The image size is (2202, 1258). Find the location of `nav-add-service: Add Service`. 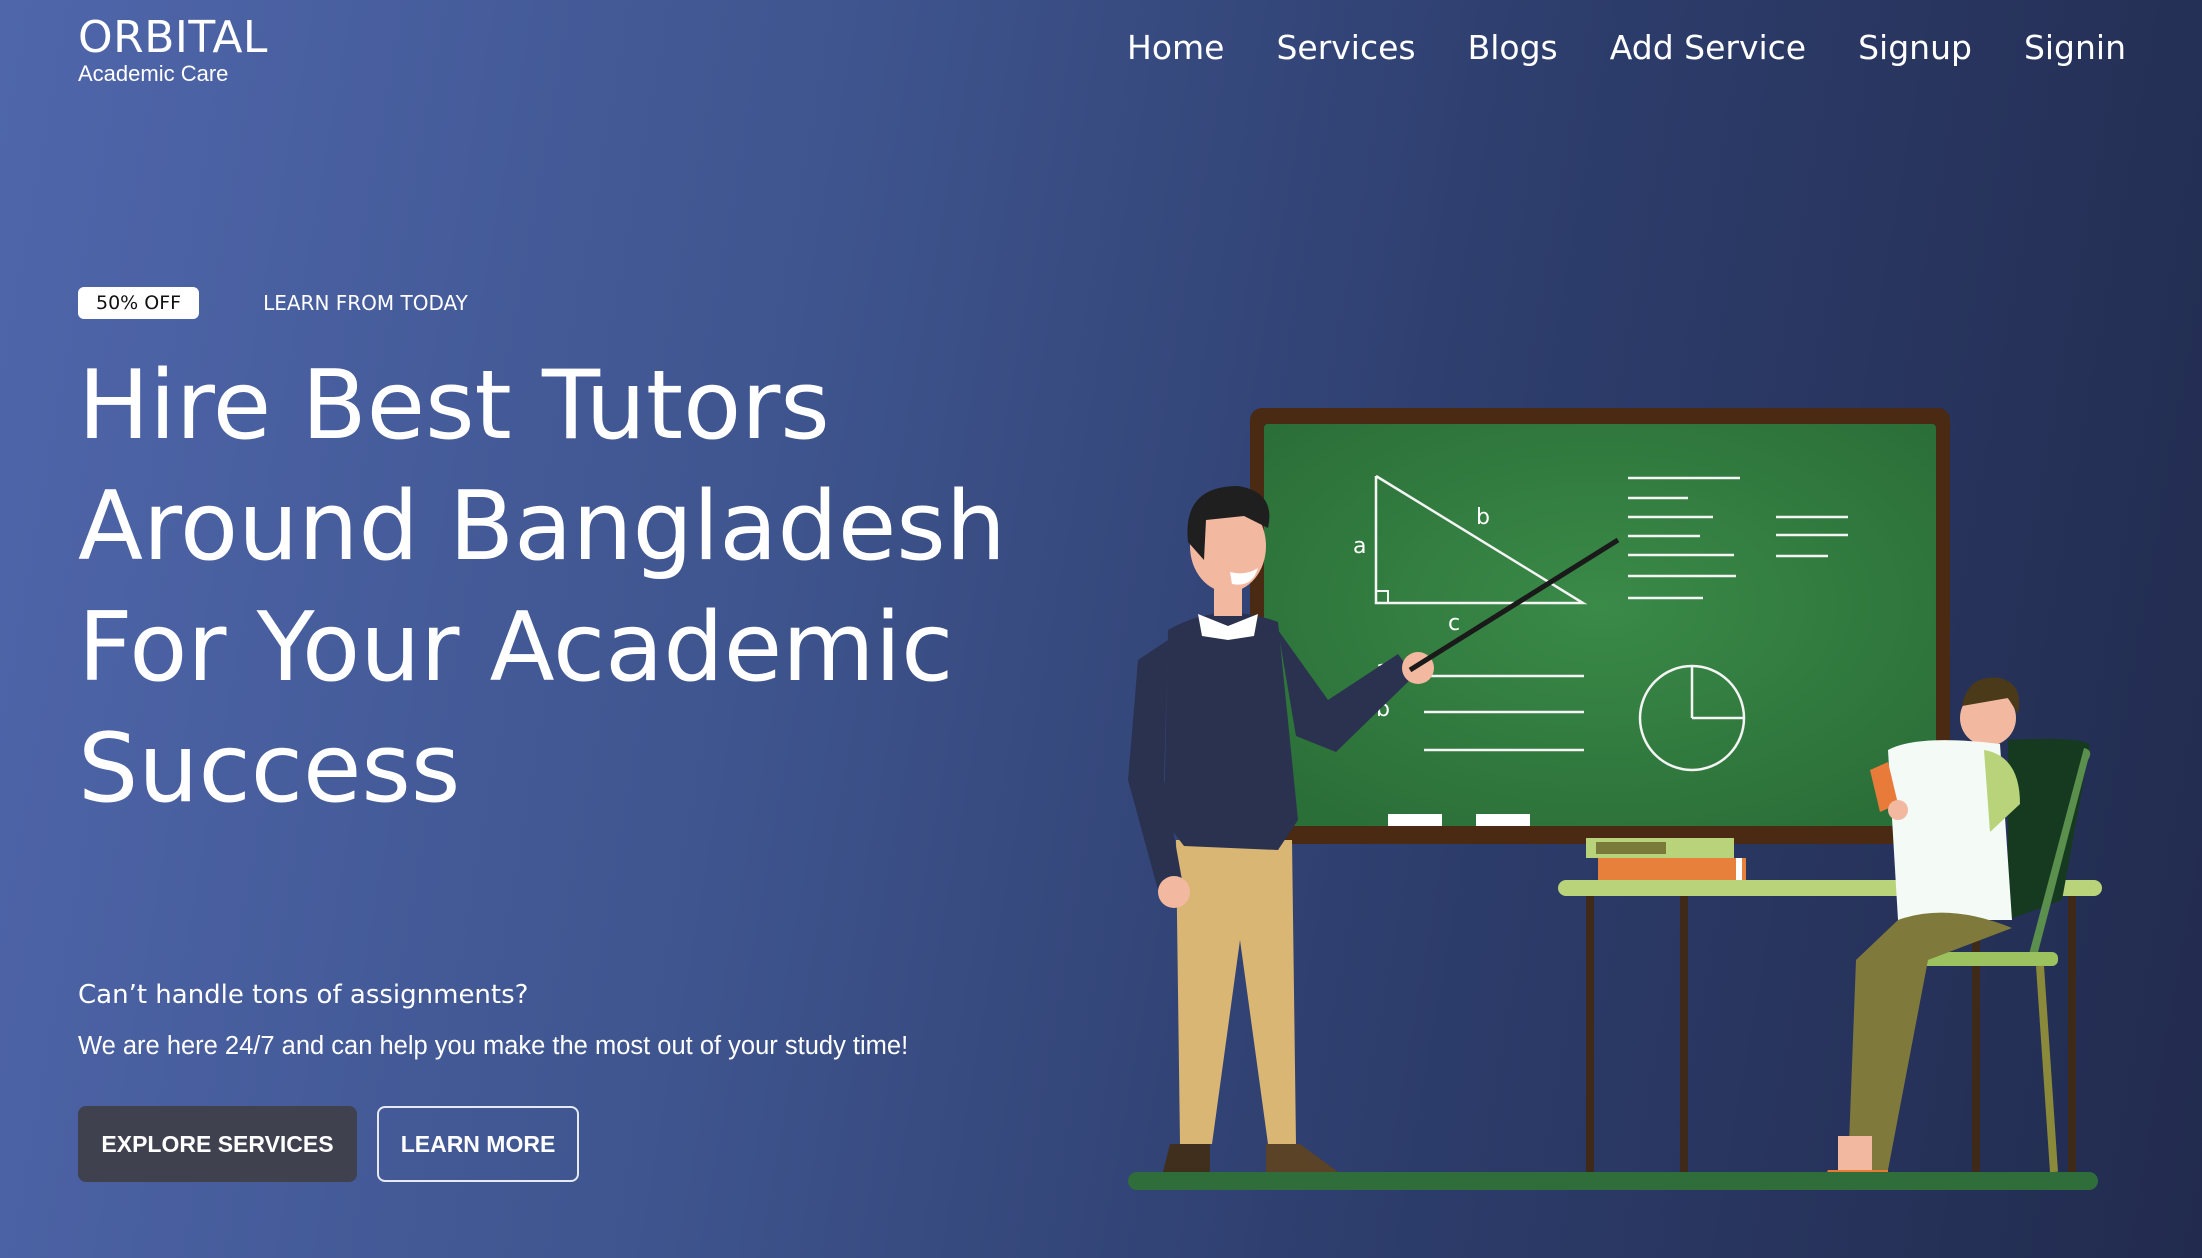

nav-add-service: Add Service is located at coordinates (1708, 48).